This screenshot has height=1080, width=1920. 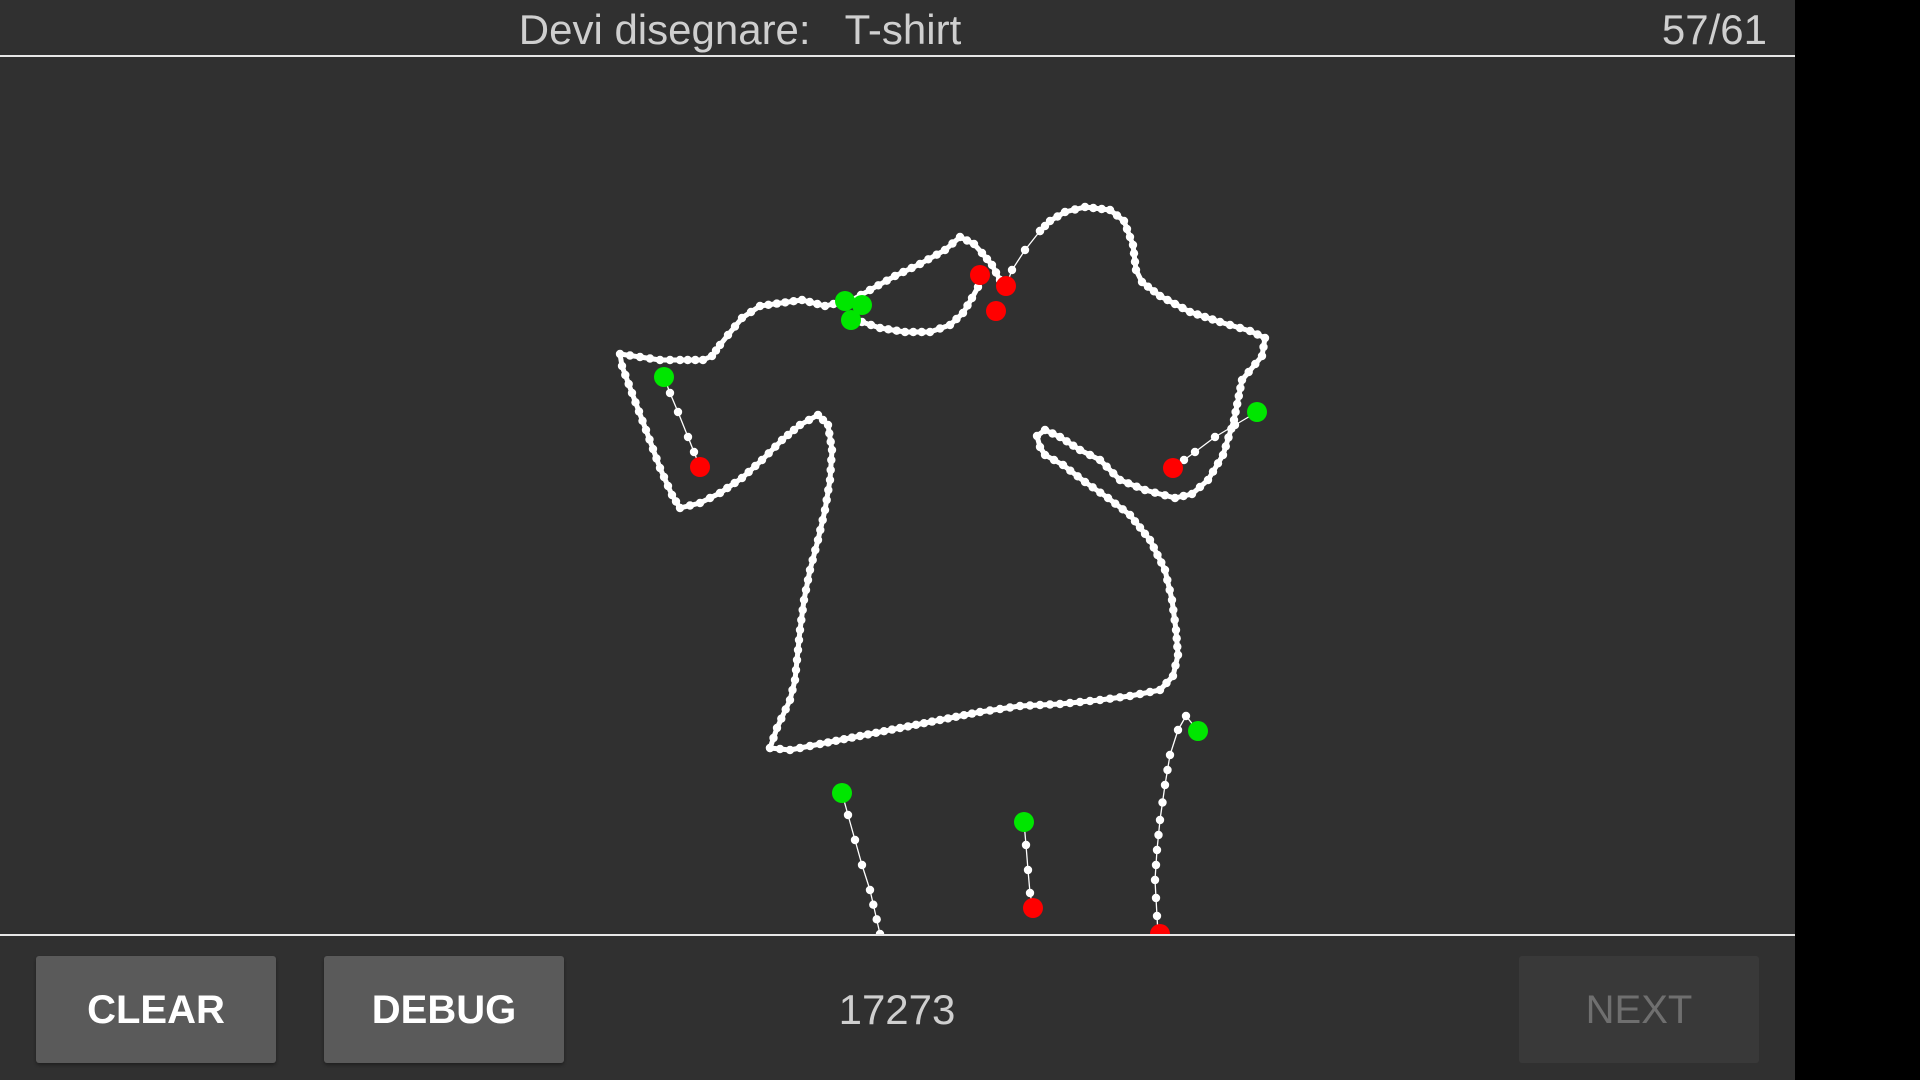 I want to click on clear-button: CLEAR, so click(x=156, y=1009).